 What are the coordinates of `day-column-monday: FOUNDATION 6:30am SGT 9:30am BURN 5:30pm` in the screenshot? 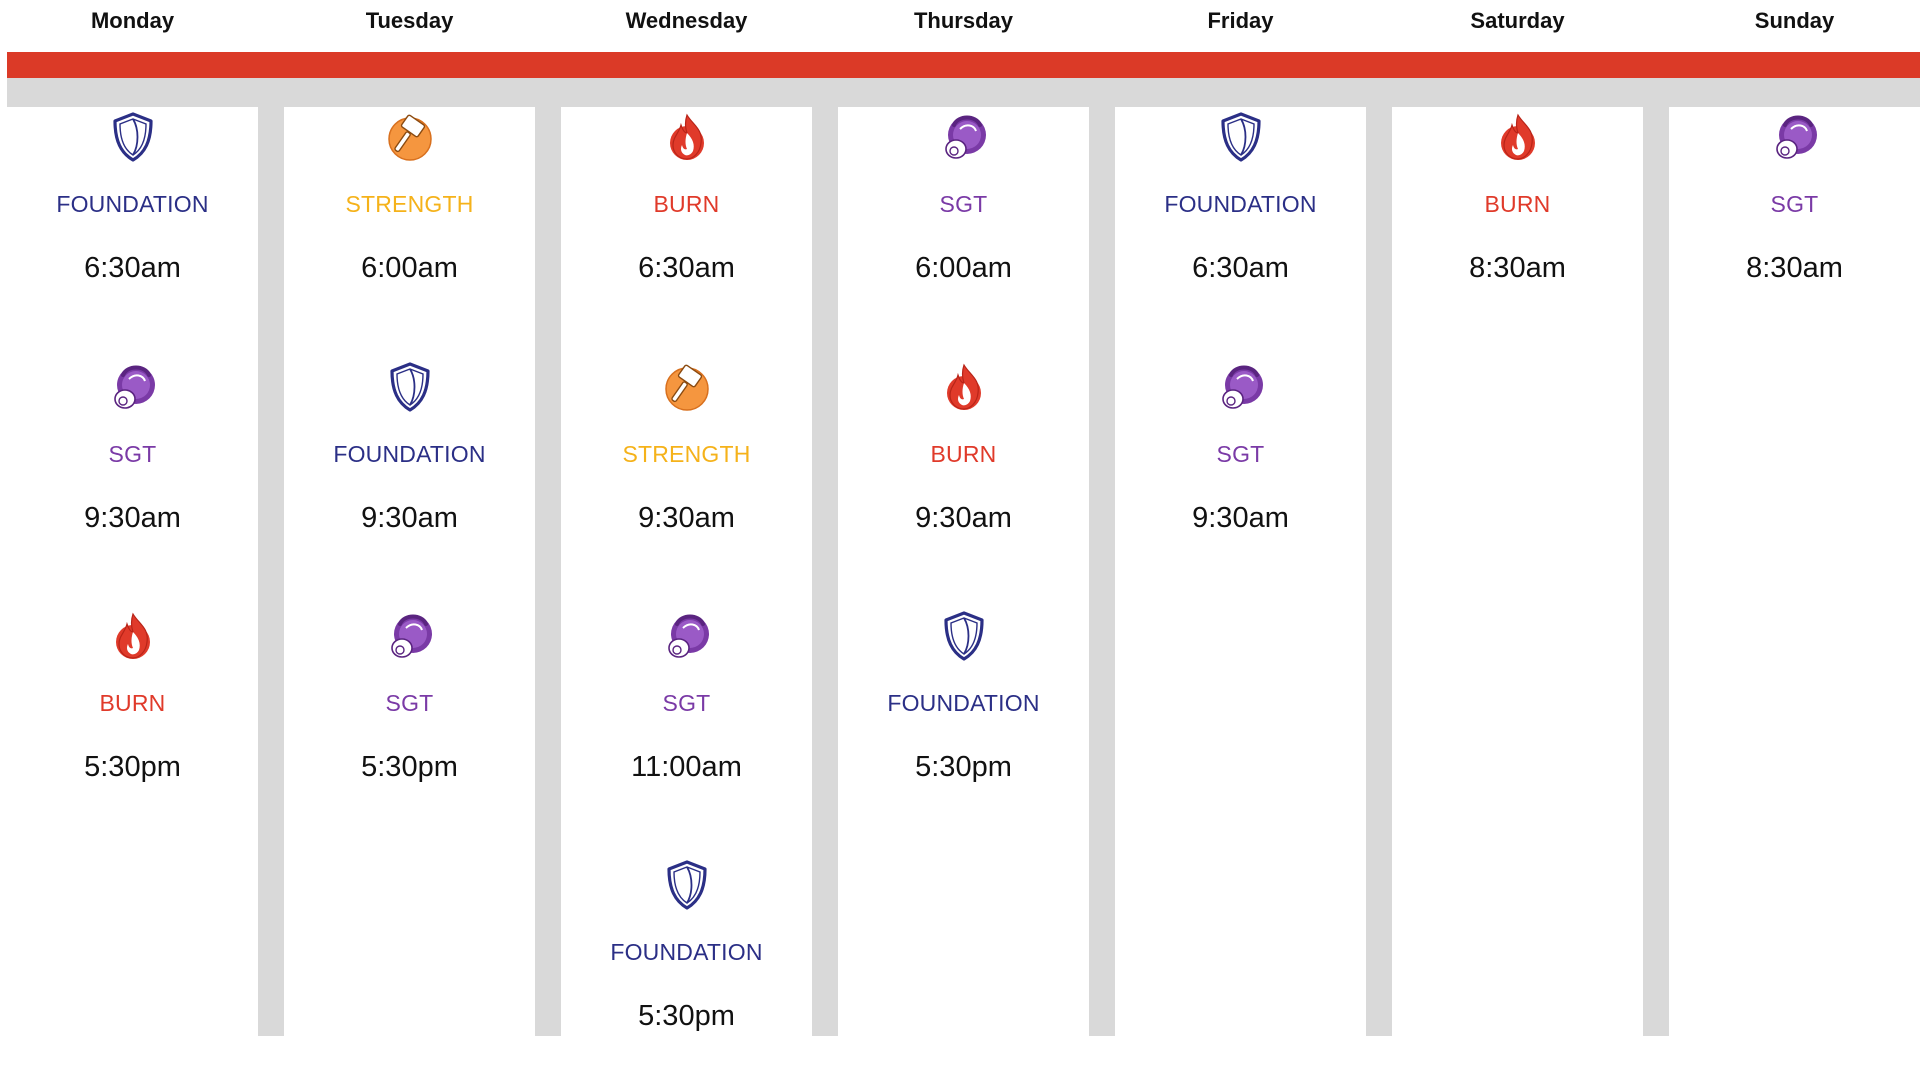 It's located at (132, 571).